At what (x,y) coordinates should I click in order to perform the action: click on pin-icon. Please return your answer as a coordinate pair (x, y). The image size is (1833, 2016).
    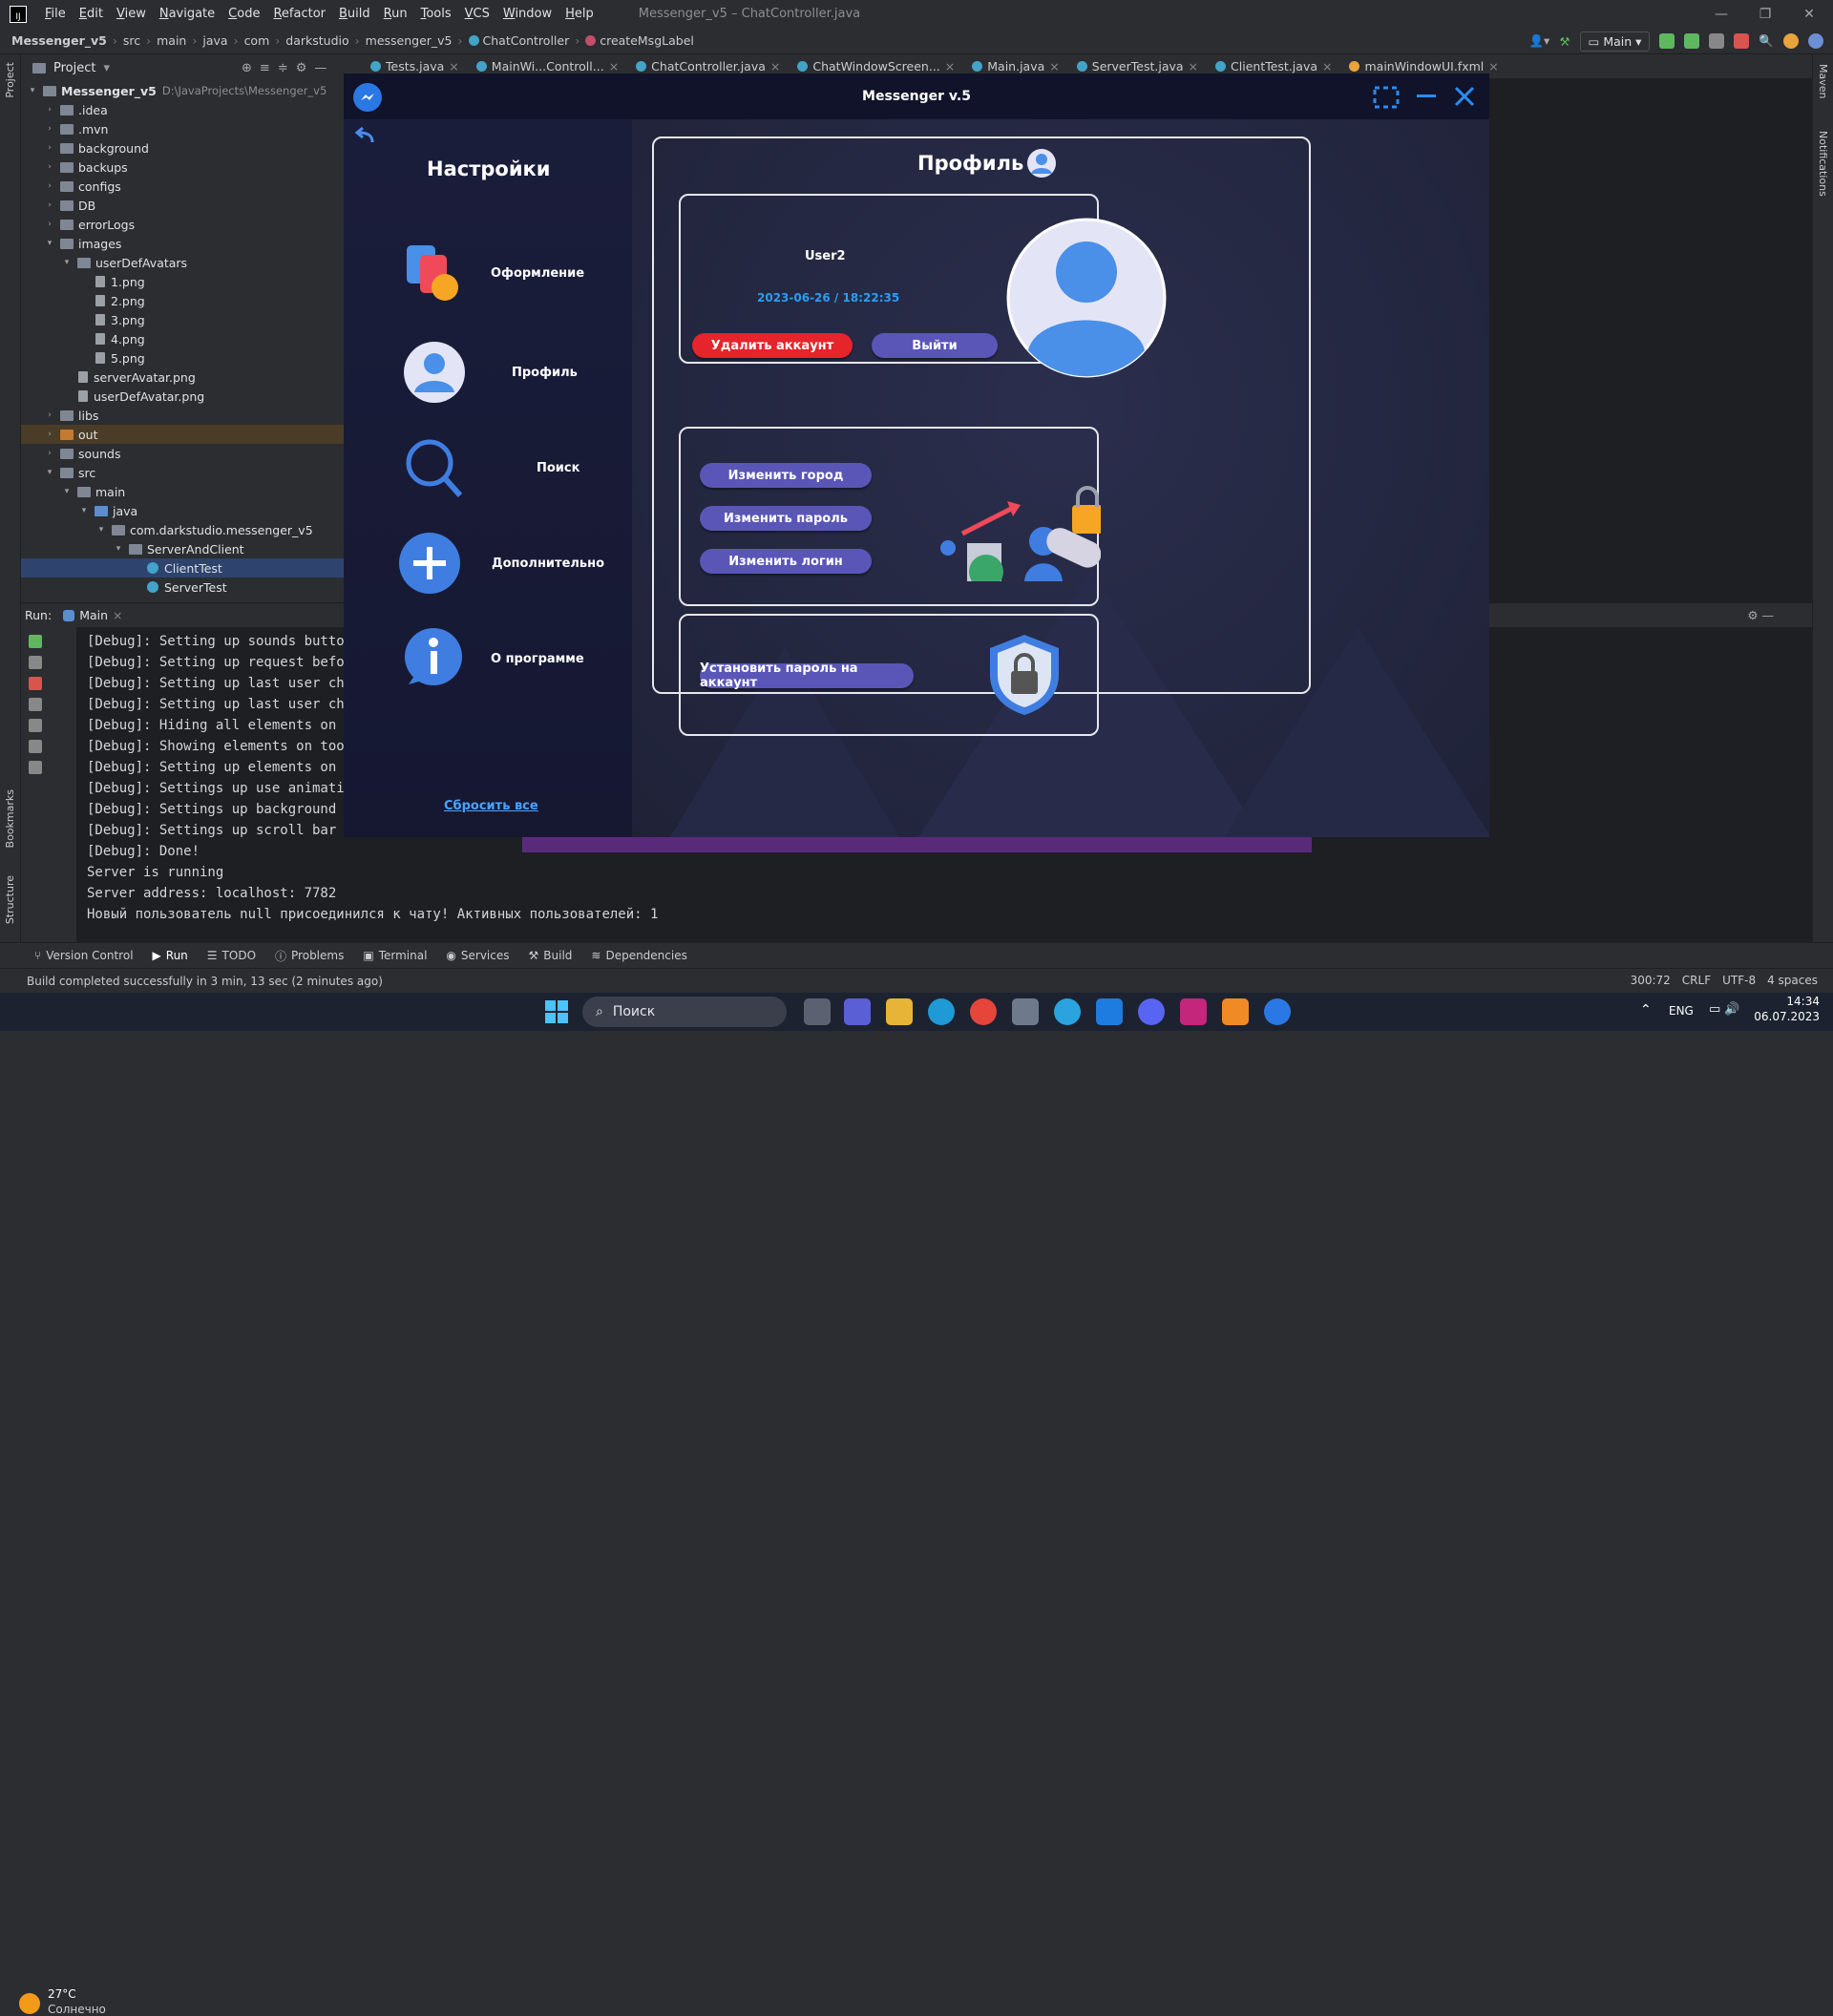
    Looking at the image, I should click on (35, 767).